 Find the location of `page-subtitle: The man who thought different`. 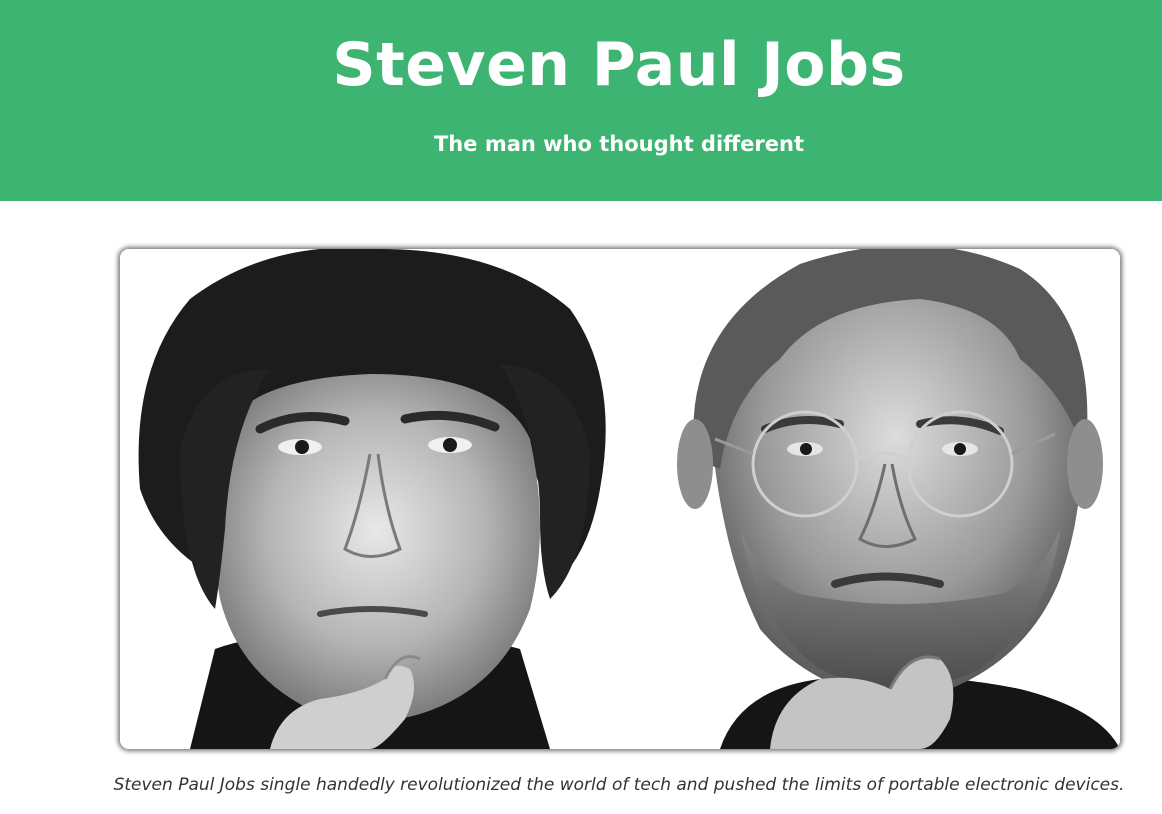

page-subtitle: The man who thought different is located at coordinates (618, 144).